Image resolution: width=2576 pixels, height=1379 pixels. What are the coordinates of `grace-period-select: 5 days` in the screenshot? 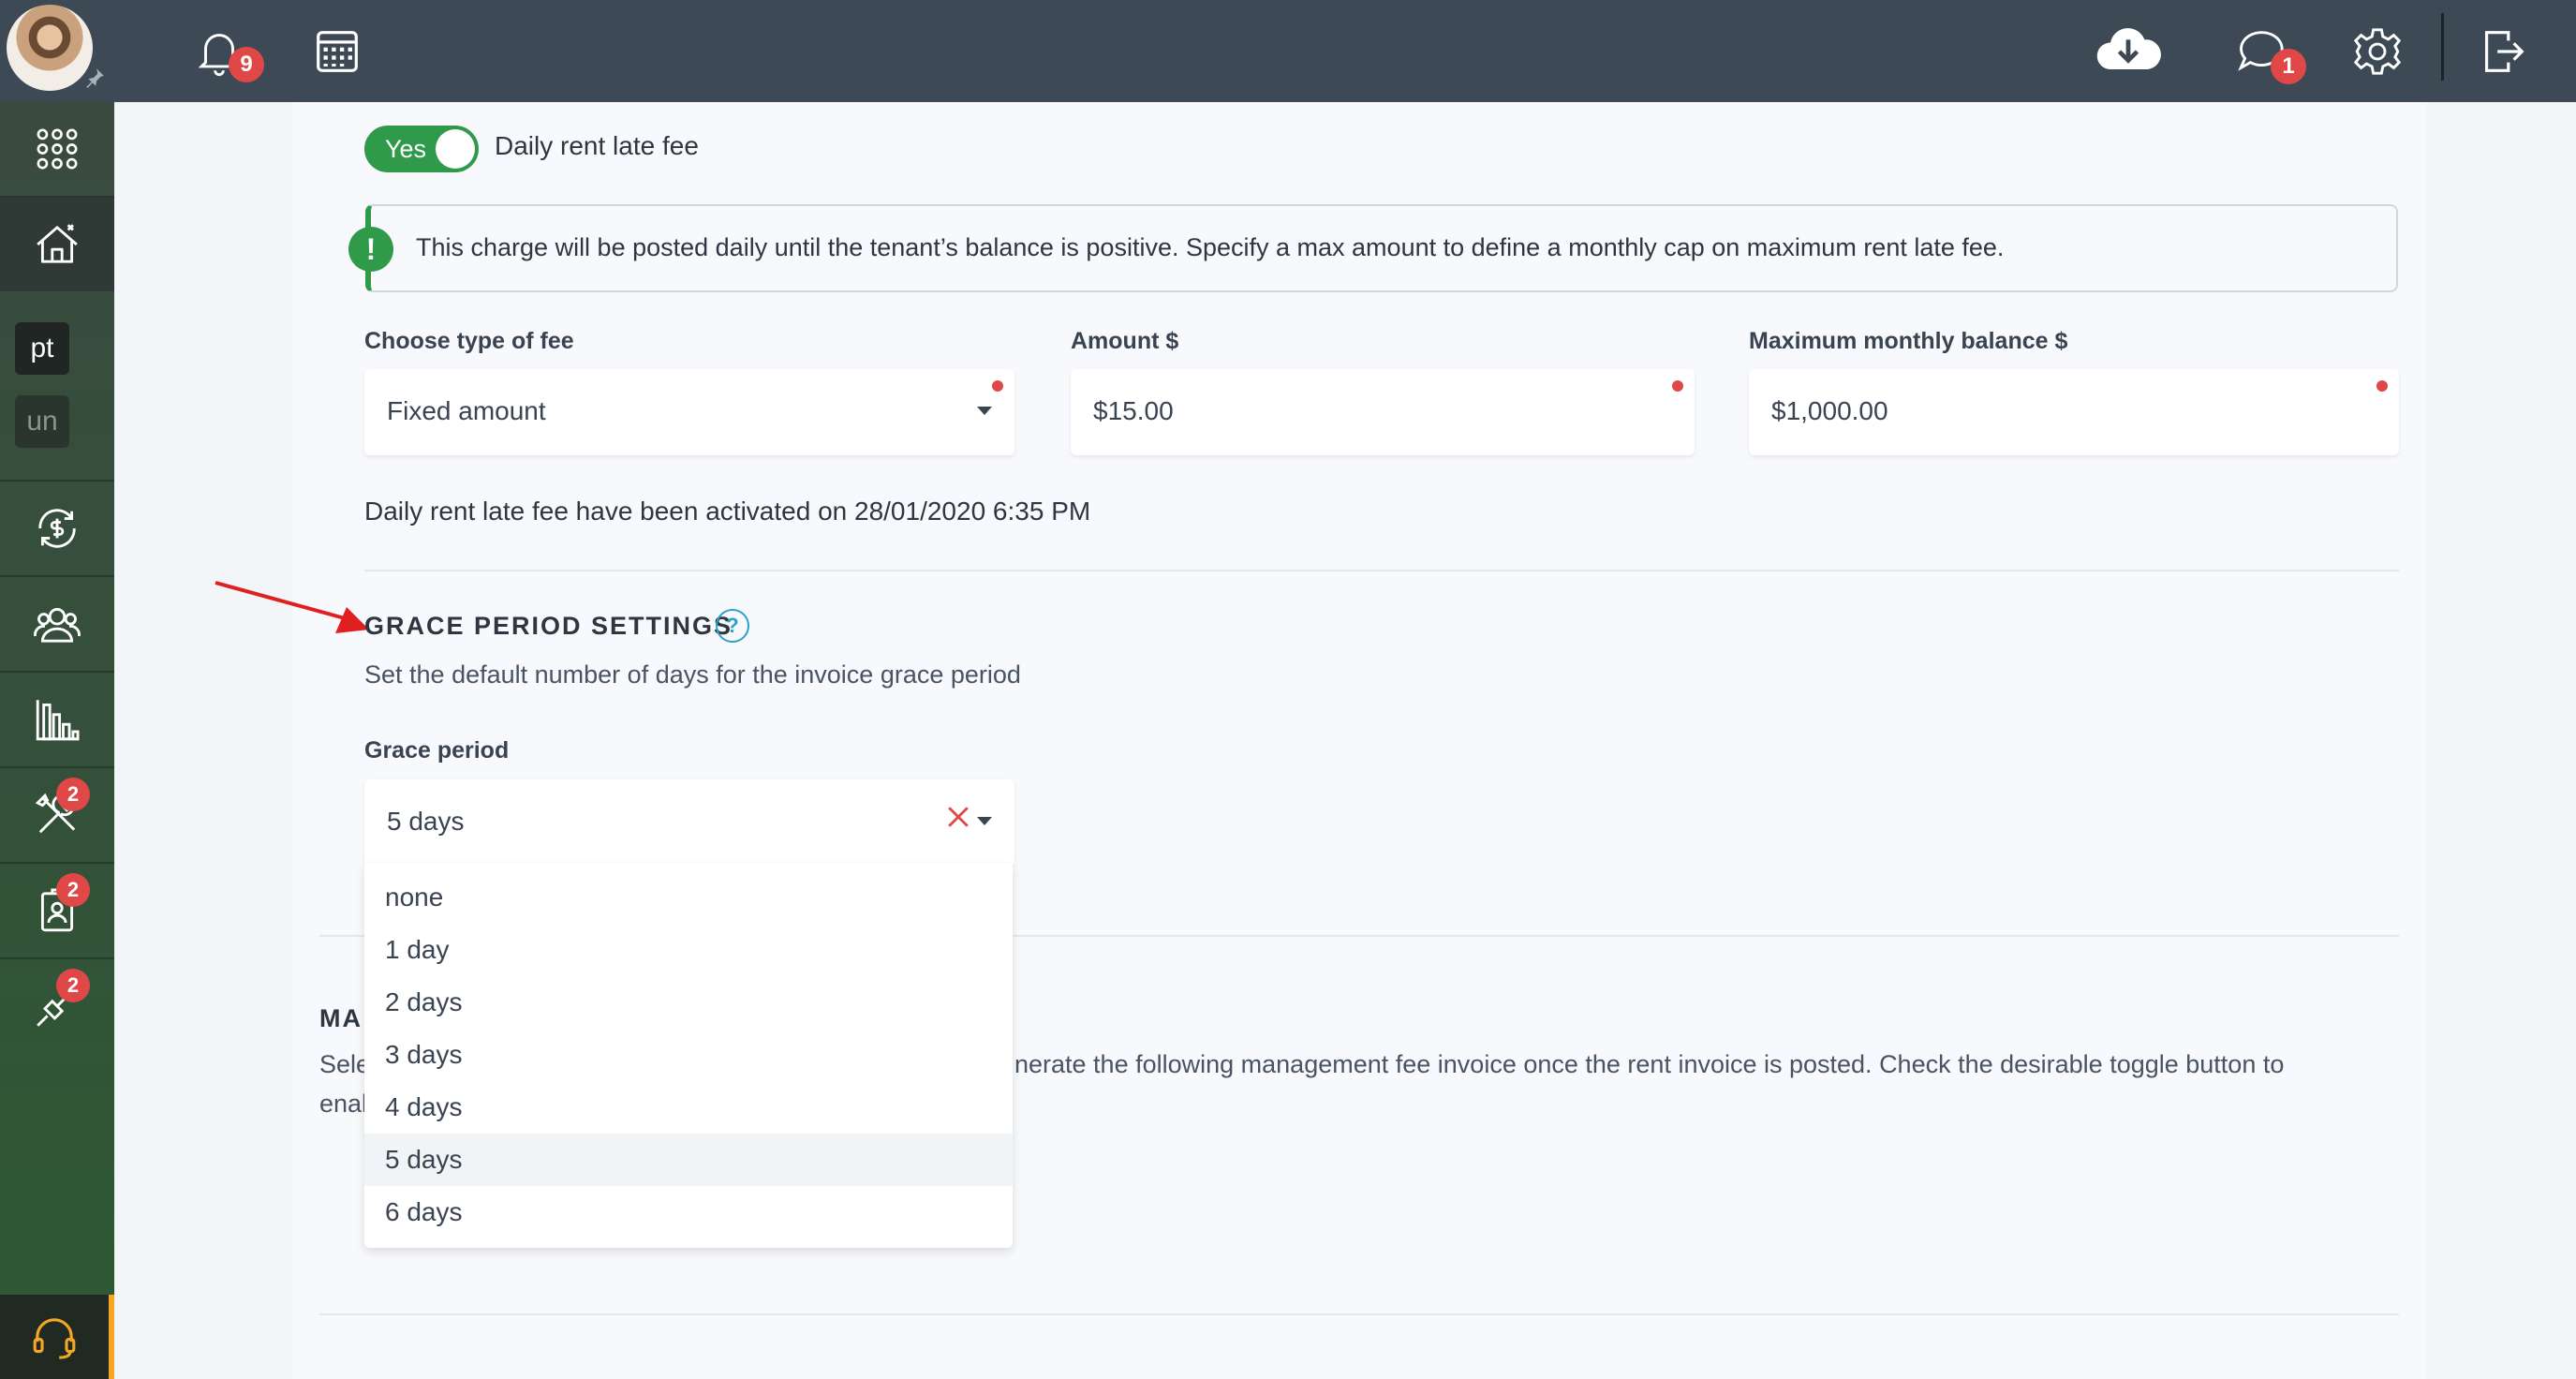 It's located at (689, 822).